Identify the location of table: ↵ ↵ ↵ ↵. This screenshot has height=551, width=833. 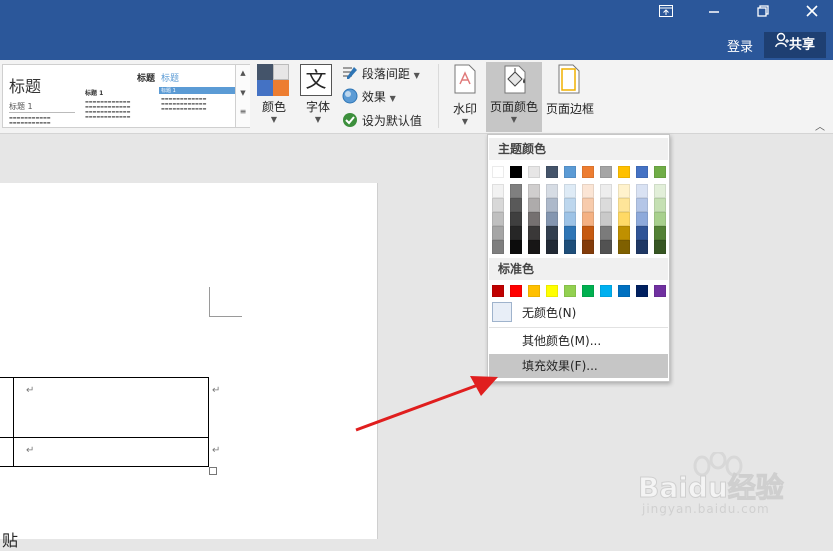
(110, 426).